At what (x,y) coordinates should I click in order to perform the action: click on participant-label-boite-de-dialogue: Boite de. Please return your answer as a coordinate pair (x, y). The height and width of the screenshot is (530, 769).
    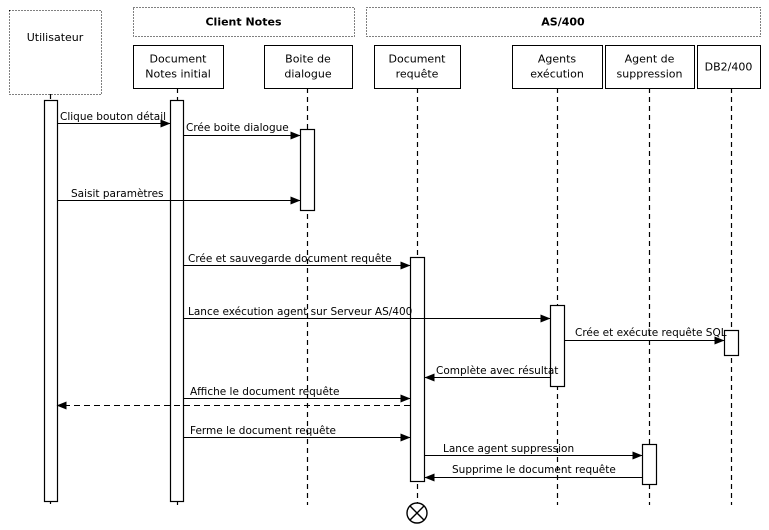
    Looking at the image, I should click on (308, 59).